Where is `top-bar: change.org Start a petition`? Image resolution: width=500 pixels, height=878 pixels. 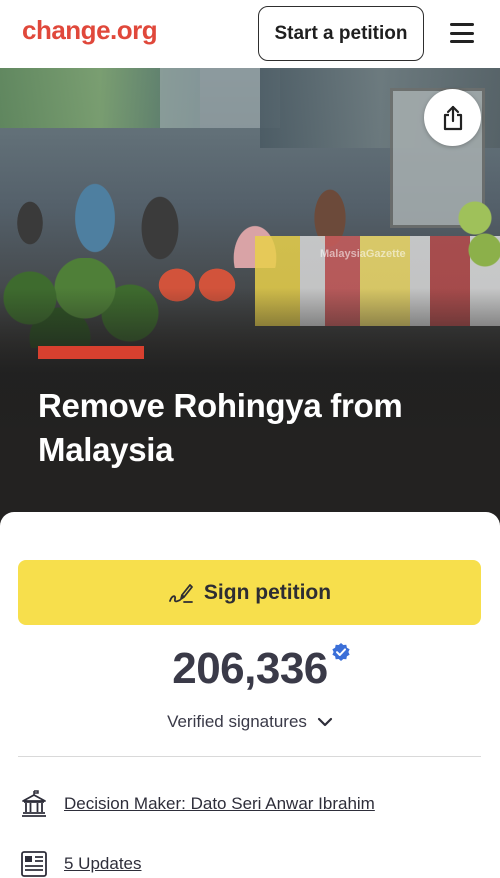 top-bar: change.org Start a petition is located at coordinates (250, 34).